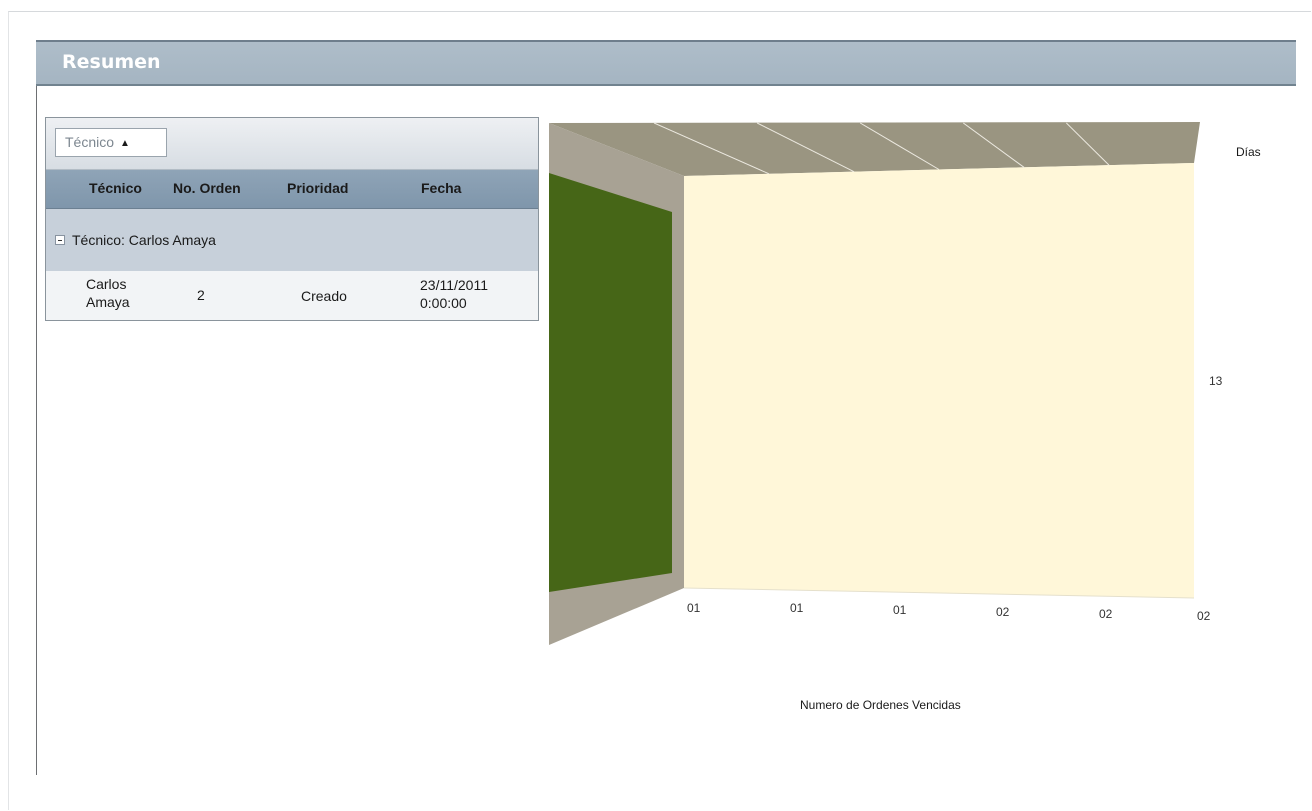 This screenshot has height=811, width=1312. Describe the element at coordinates (108, 302) in the screenshot. I see `cell-tecnico-line2: Amaya` at that location.